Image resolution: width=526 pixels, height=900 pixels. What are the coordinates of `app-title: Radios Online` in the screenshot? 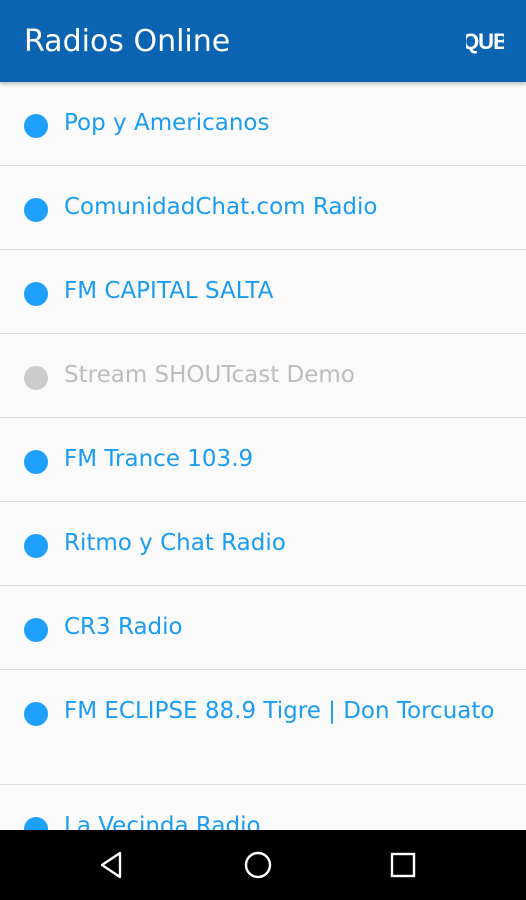 It's located at (127, 41).